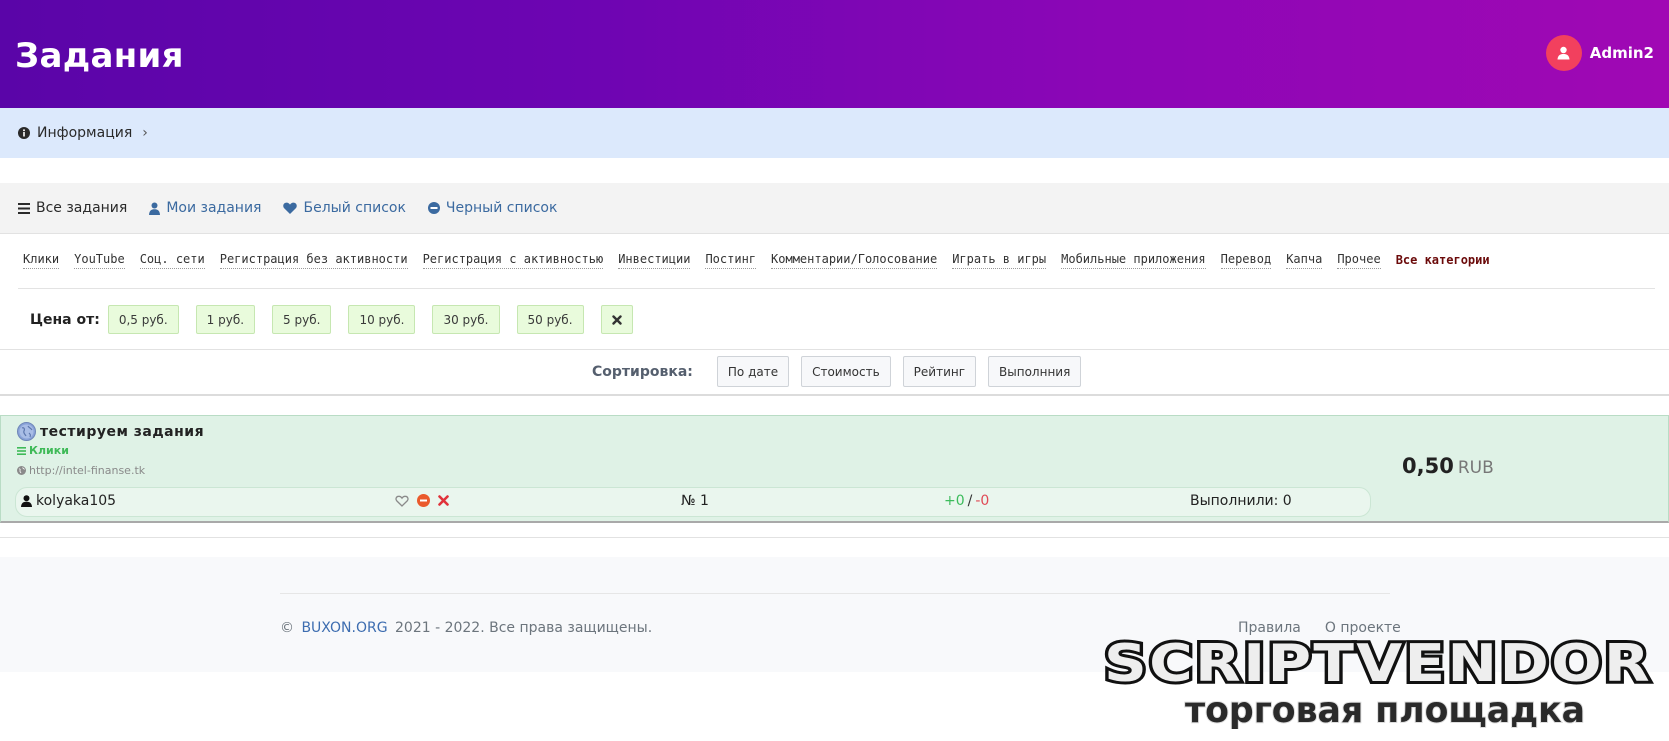  Describe the element at coordinates (87, 470) in the screenshot. I see `task-url-text: http://intel-finanse.tk` at that location.